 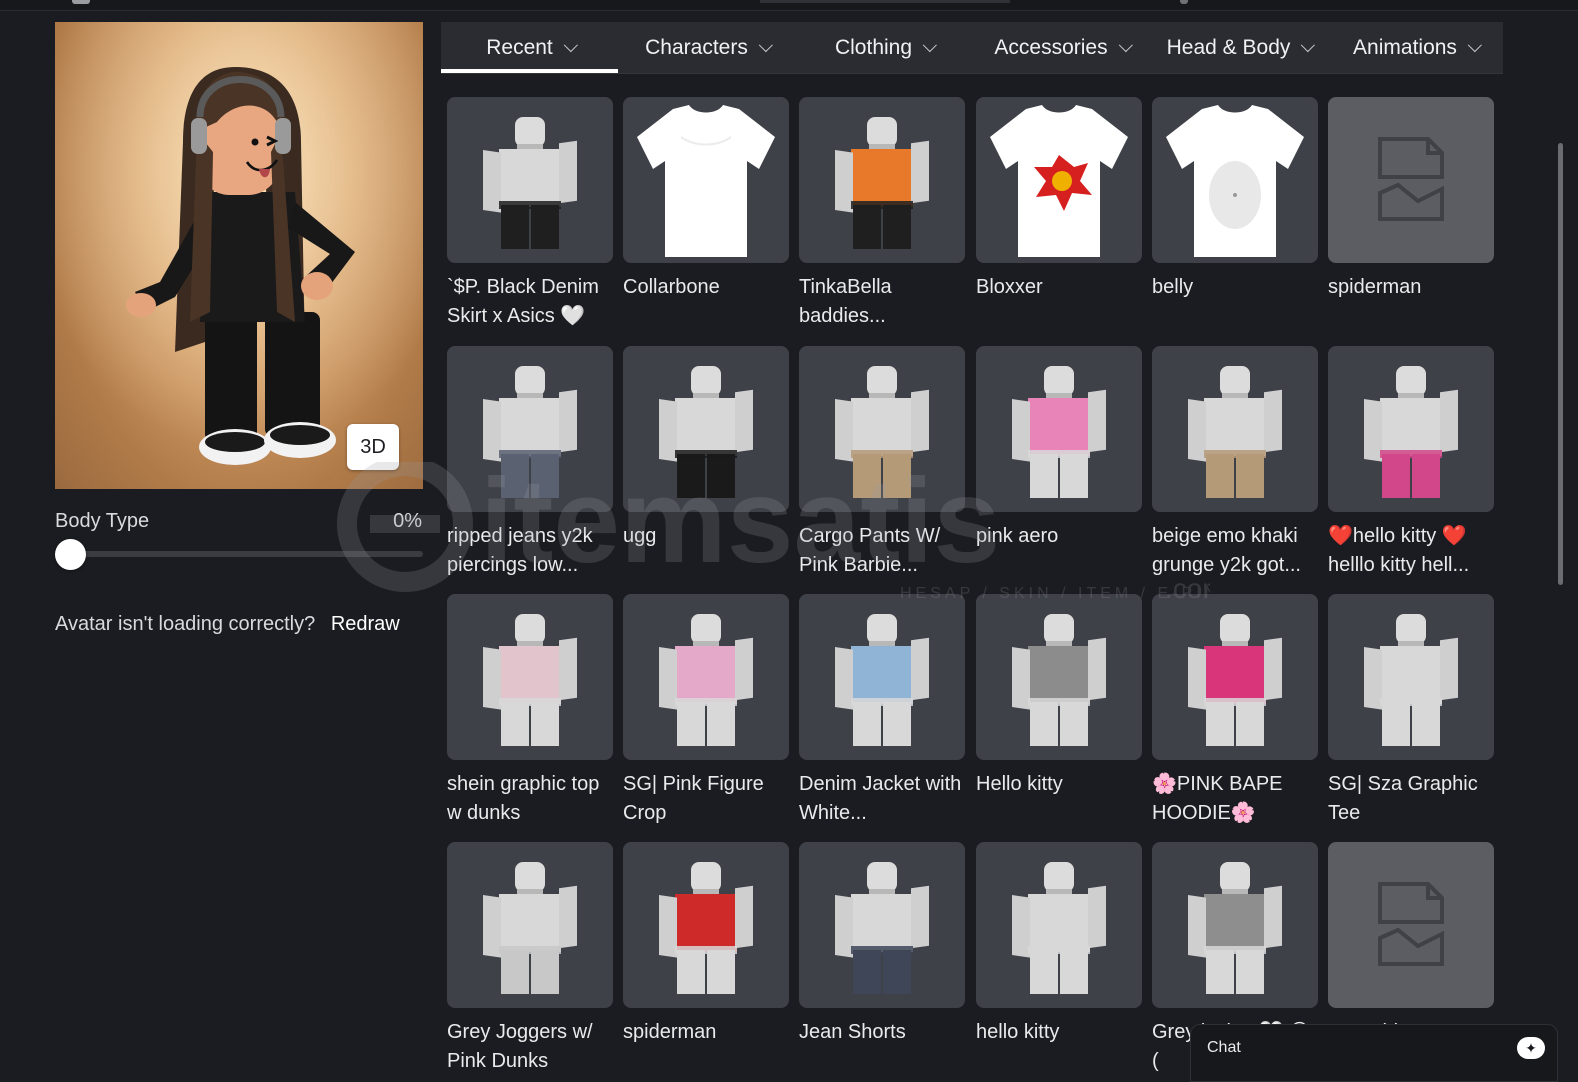 I want to click on sparkle-icon: ✦, so click(x=1531, y=1048).